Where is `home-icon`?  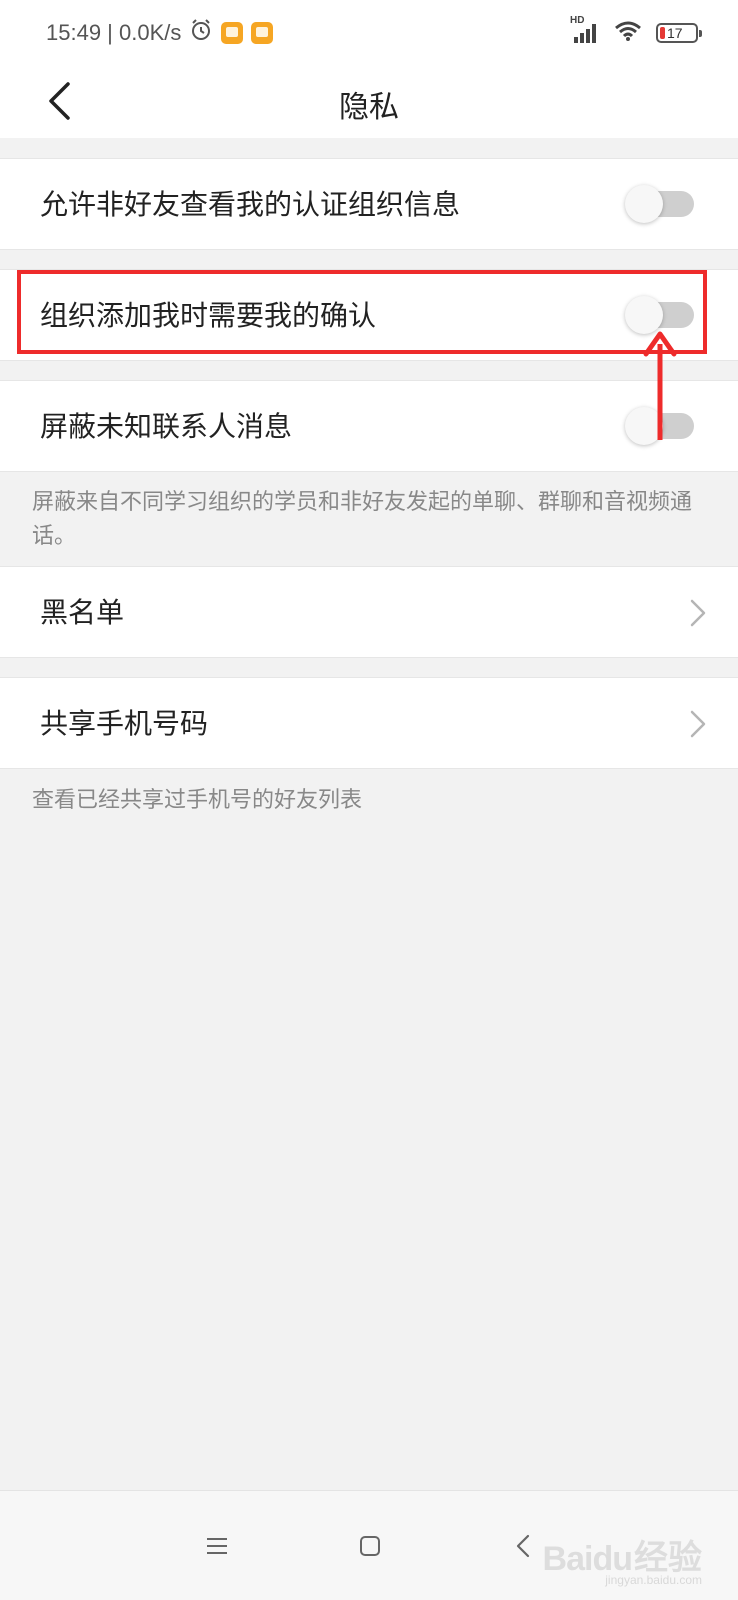
home-icon is located at coordinates (370, 1546).